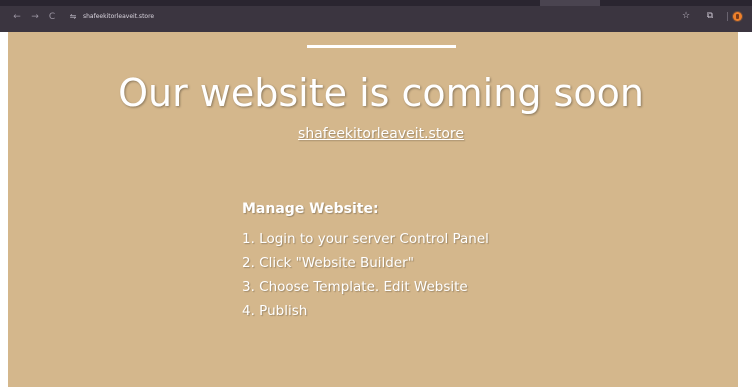 The width and height of the screenshot is (752, 387). What do you see at coordinates (52, 17) in the screenshot?
I see `reload-icon: C` at bounding box center [52, 17].